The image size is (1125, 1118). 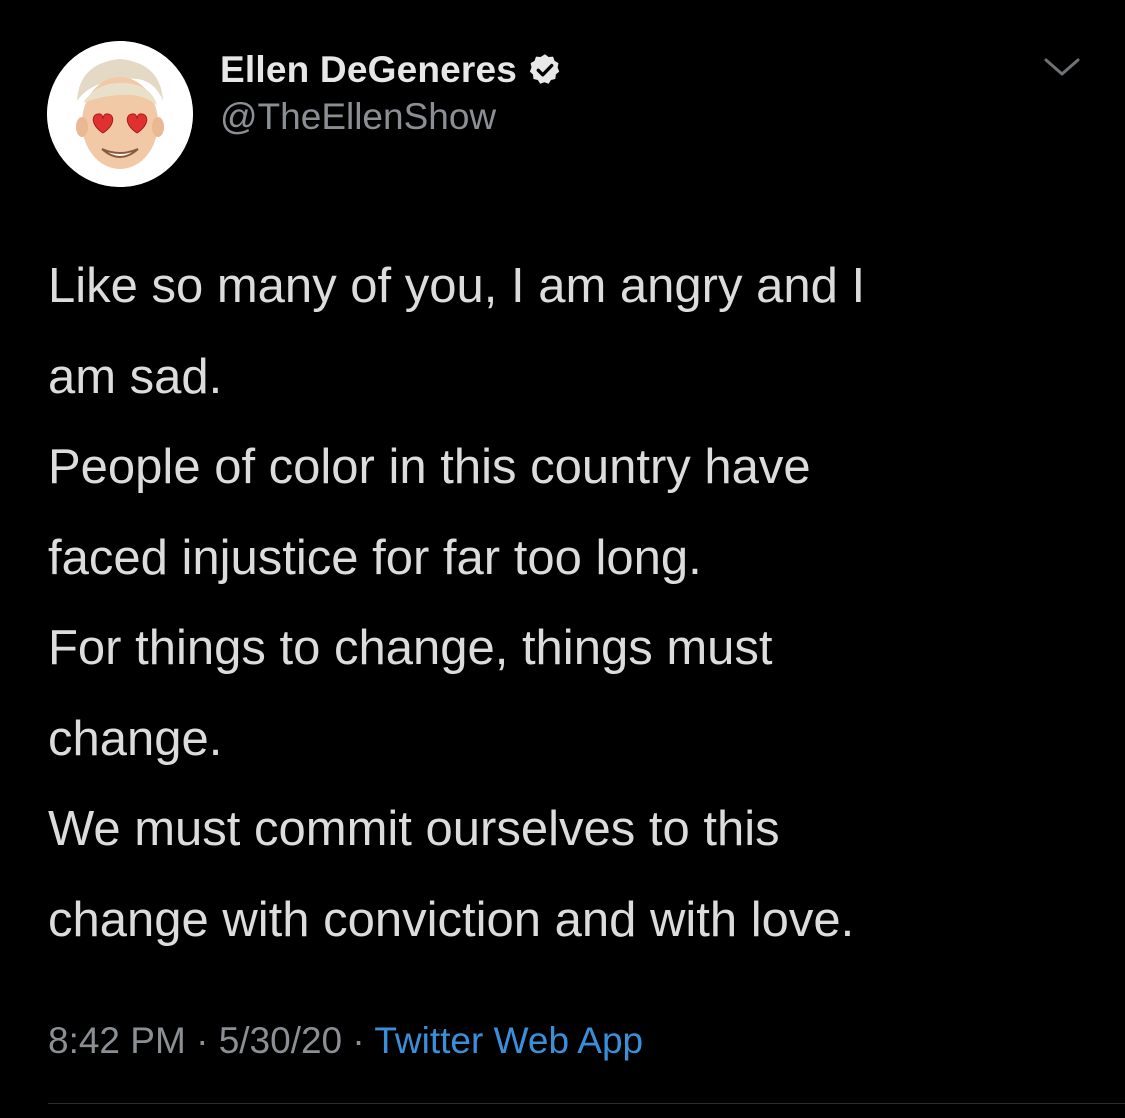 What do you see at coordinates (410, 648) in the screenshot?
I see `tweet-text-line: For things to change, things must` at bounding box center [410, 648].